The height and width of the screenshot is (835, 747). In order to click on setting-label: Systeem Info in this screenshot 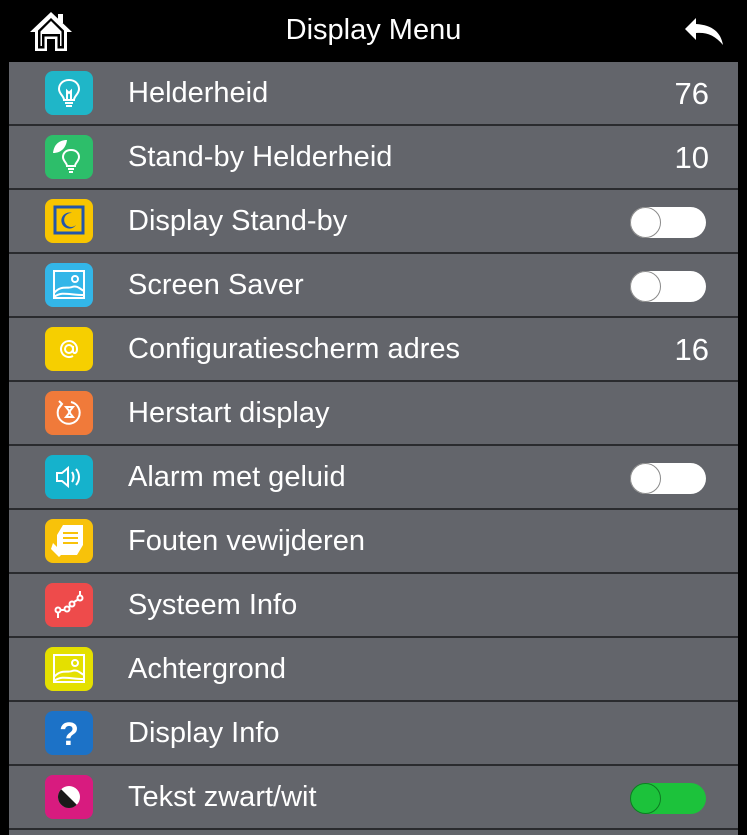, I will do `click(213, 605)`.